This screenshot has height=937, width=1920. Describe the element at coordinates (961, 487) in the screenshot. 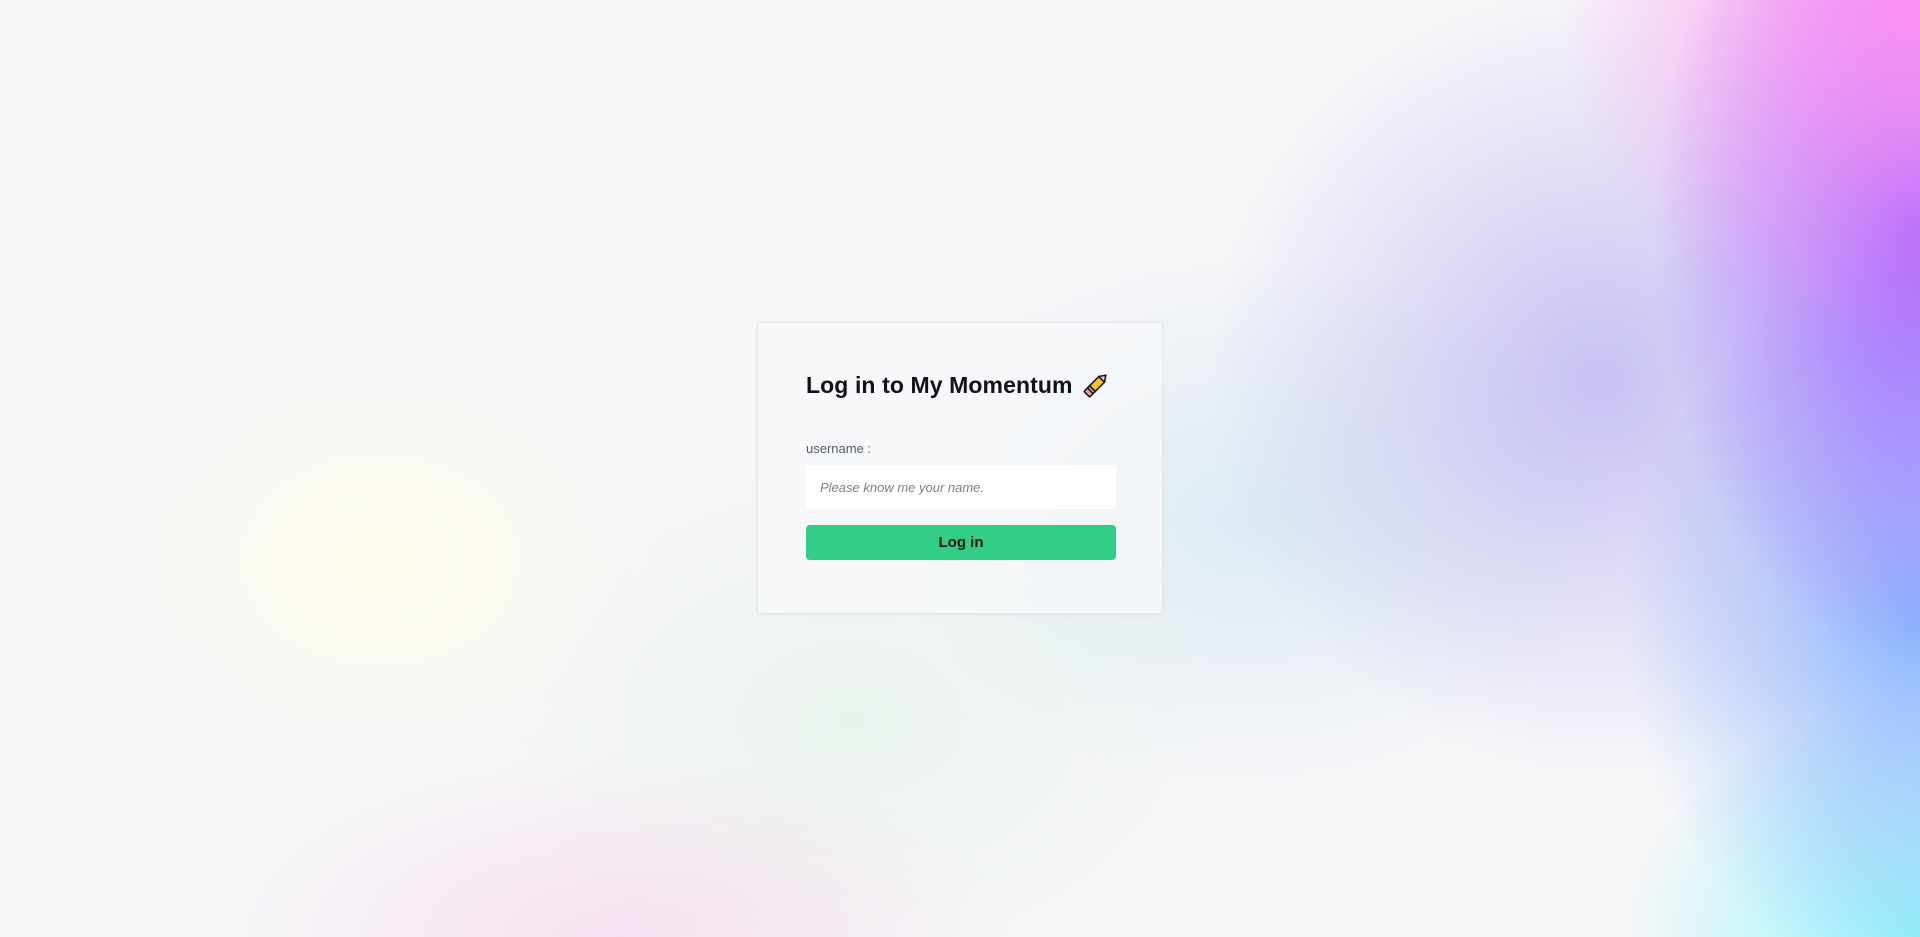

I see `username-input` at that location.